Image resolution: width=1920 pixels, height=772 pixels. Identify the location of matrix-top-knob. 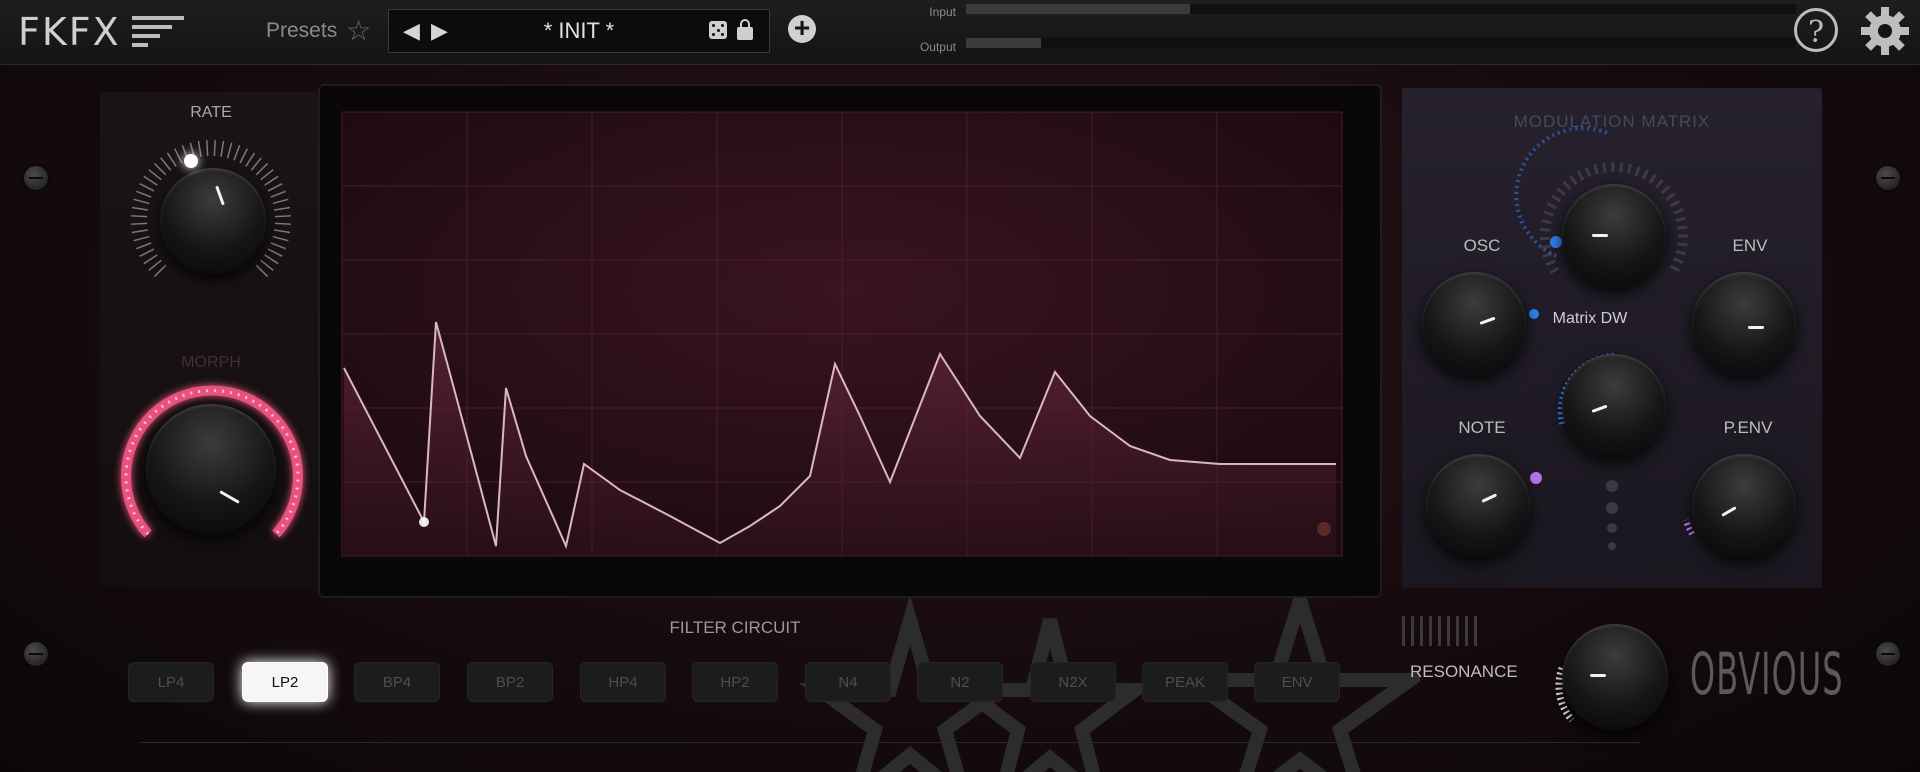
(1614, 236).